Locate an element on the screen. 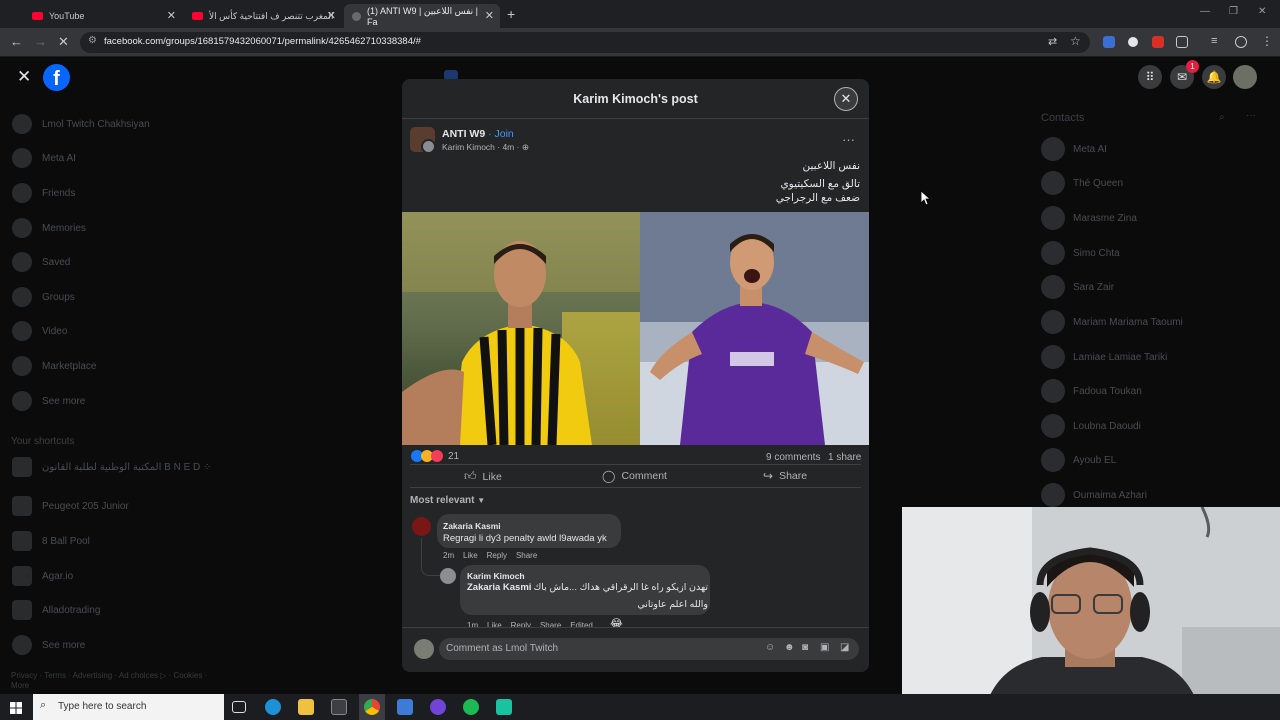  tab-facebook: (1) ANTI W9 | نفس اللاعبين | Fa ✕ is located at coordinates (422, 16).